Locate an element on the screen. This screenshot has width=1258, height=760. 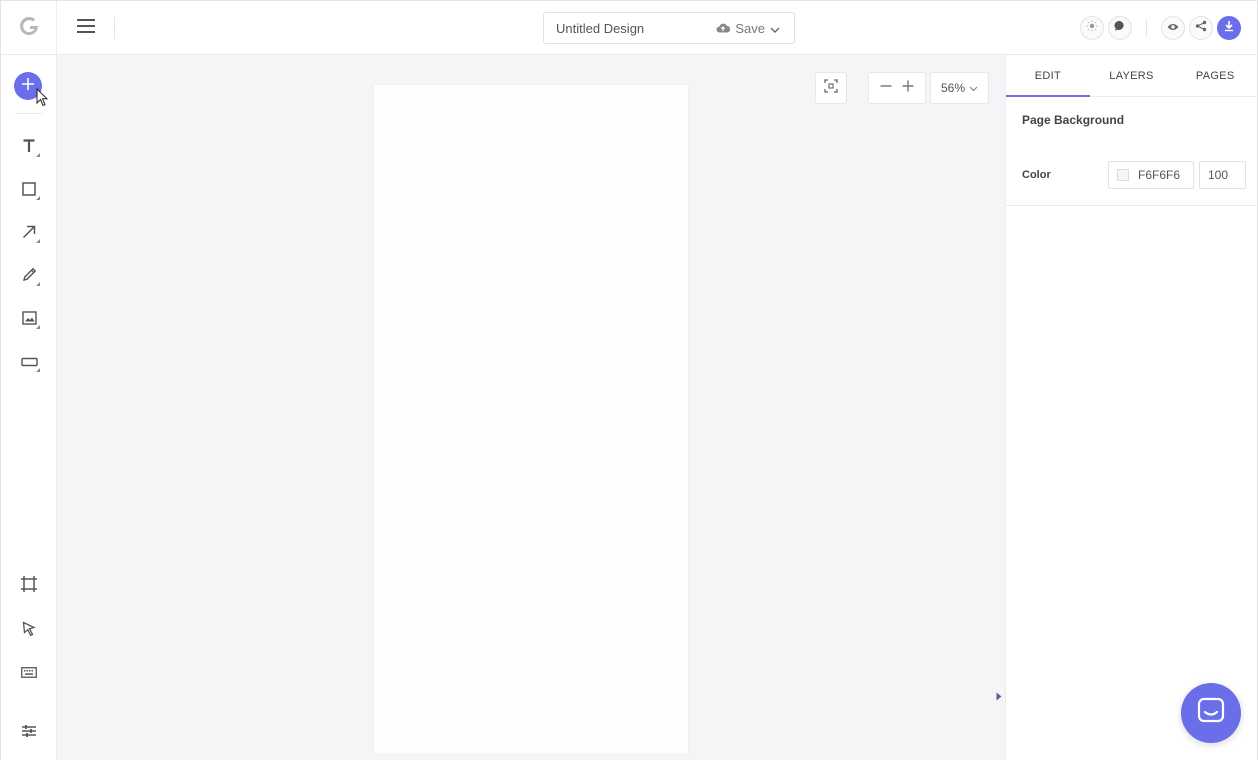
eye-icon is located at coordinates (1173, 28).